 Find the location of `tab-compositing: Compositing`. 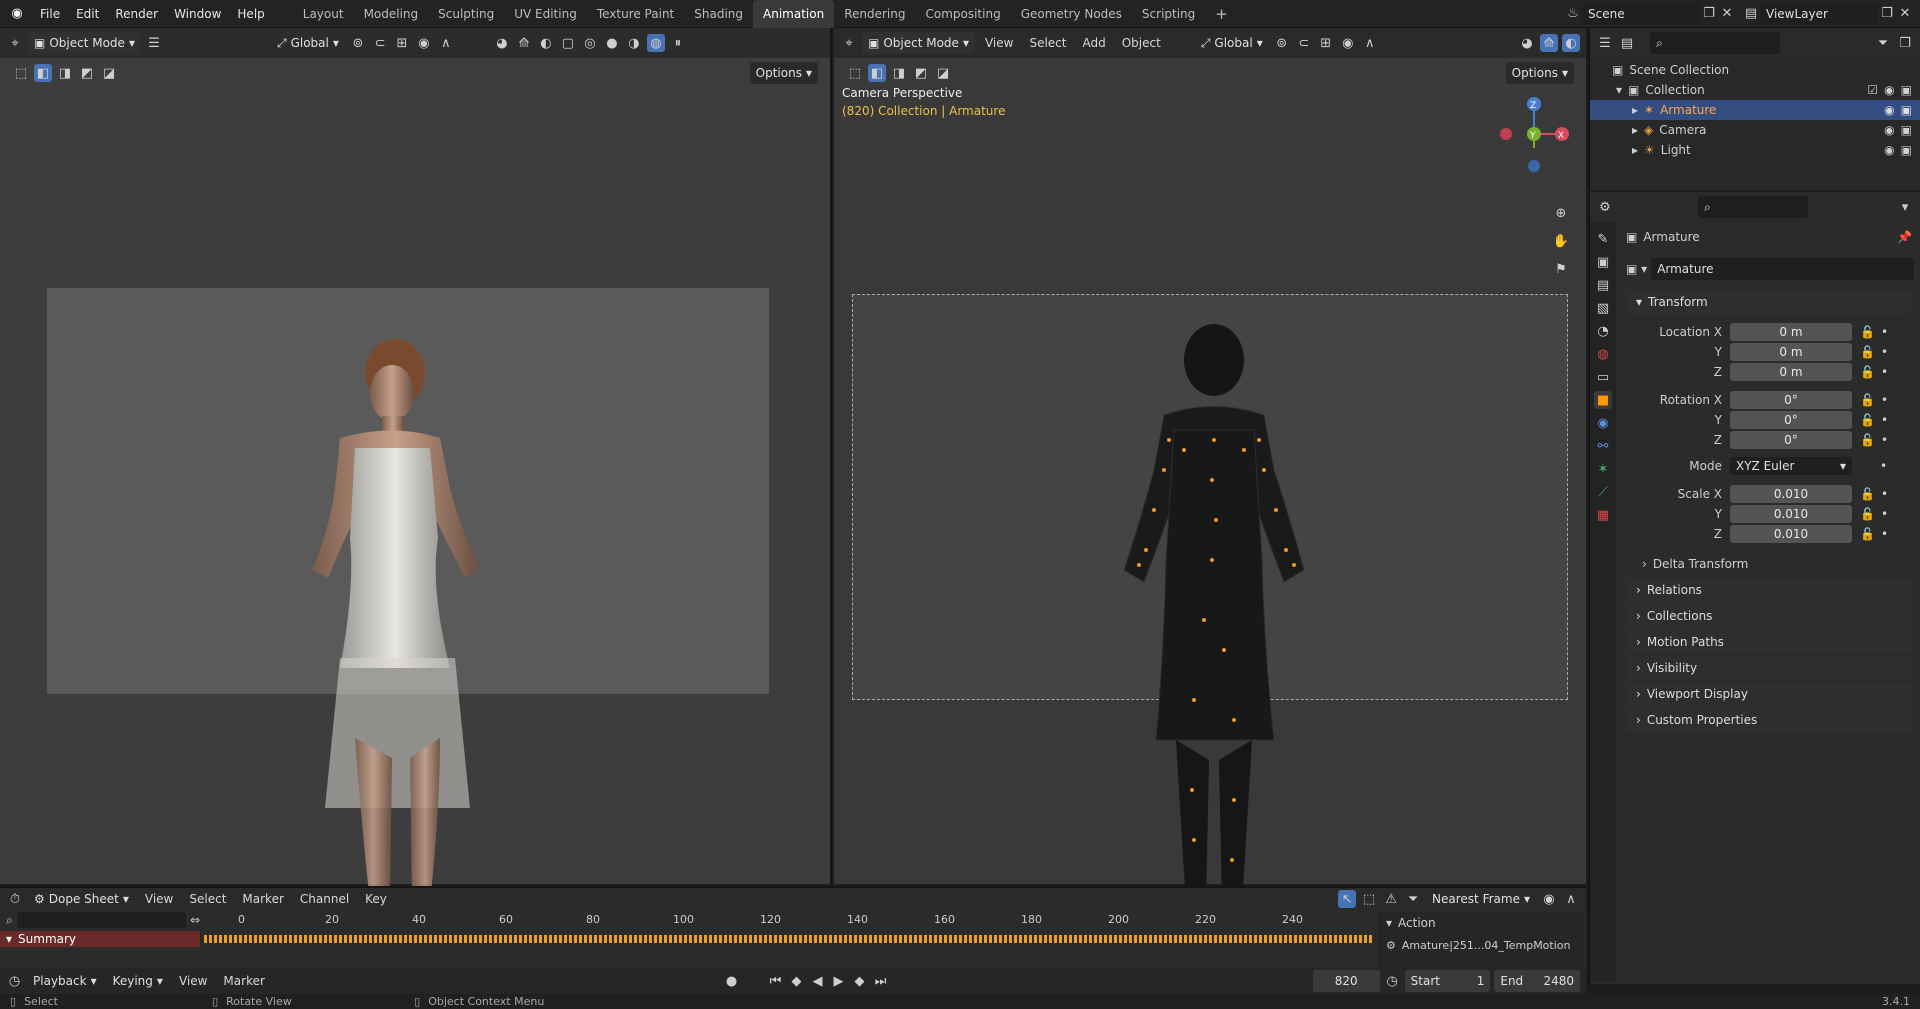

tab-compositing: Compositing is located at coordinates (962, 14).